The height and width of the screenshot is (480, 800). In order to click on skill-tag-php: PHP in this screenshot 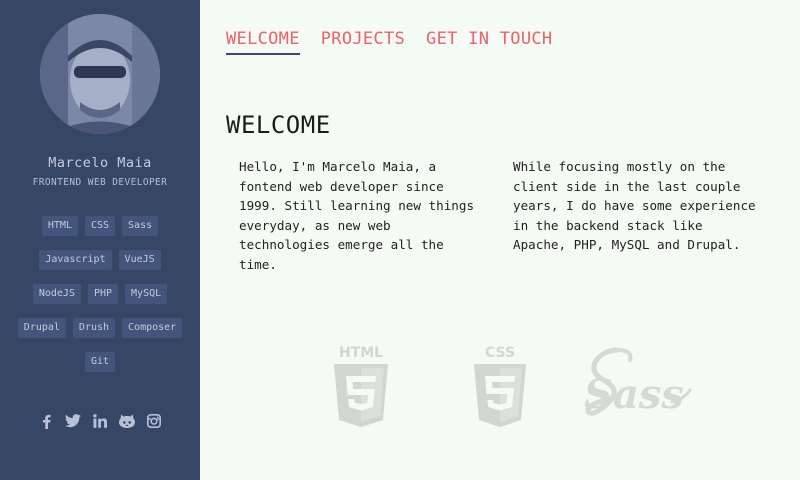, I will do `click(103, 294)`.